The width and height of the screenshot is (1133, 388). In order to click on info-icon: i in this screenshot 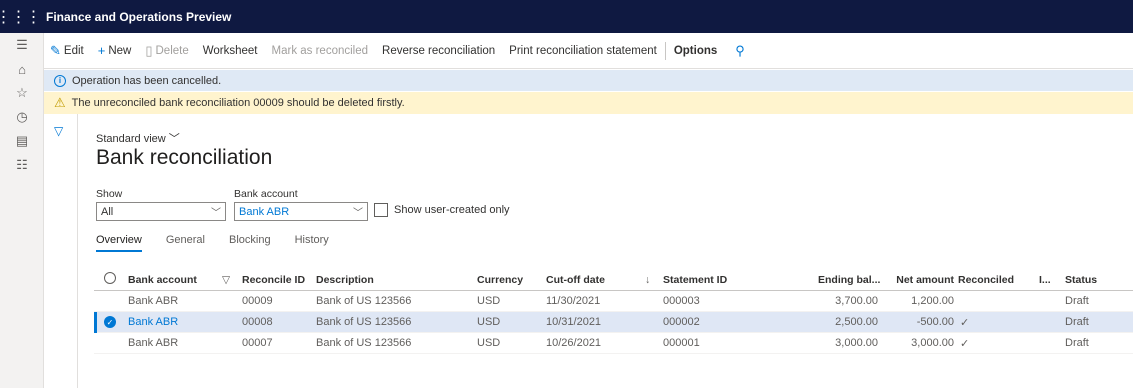, I will do `click(60, 80)`.